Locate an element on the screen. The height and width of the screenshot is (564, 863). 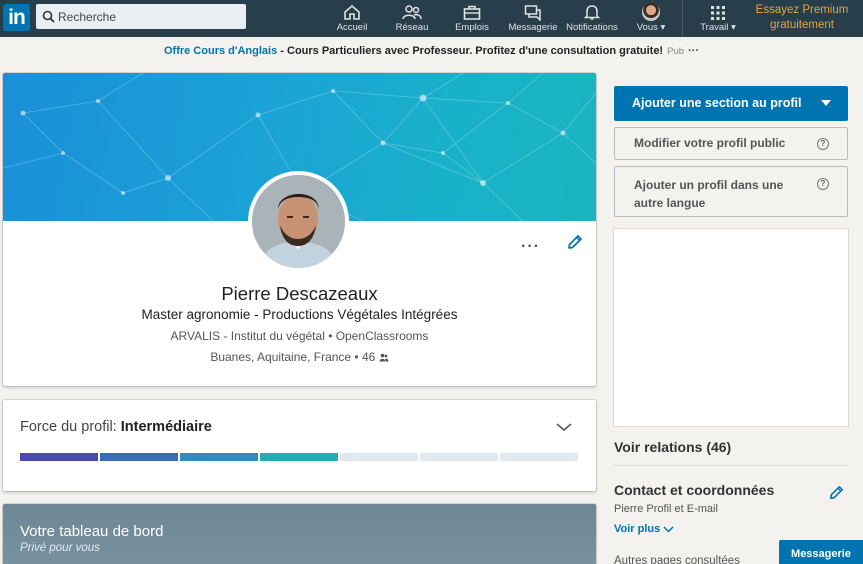
profile-strength-level: Intermédiaire is located at coordinates (166, 427).